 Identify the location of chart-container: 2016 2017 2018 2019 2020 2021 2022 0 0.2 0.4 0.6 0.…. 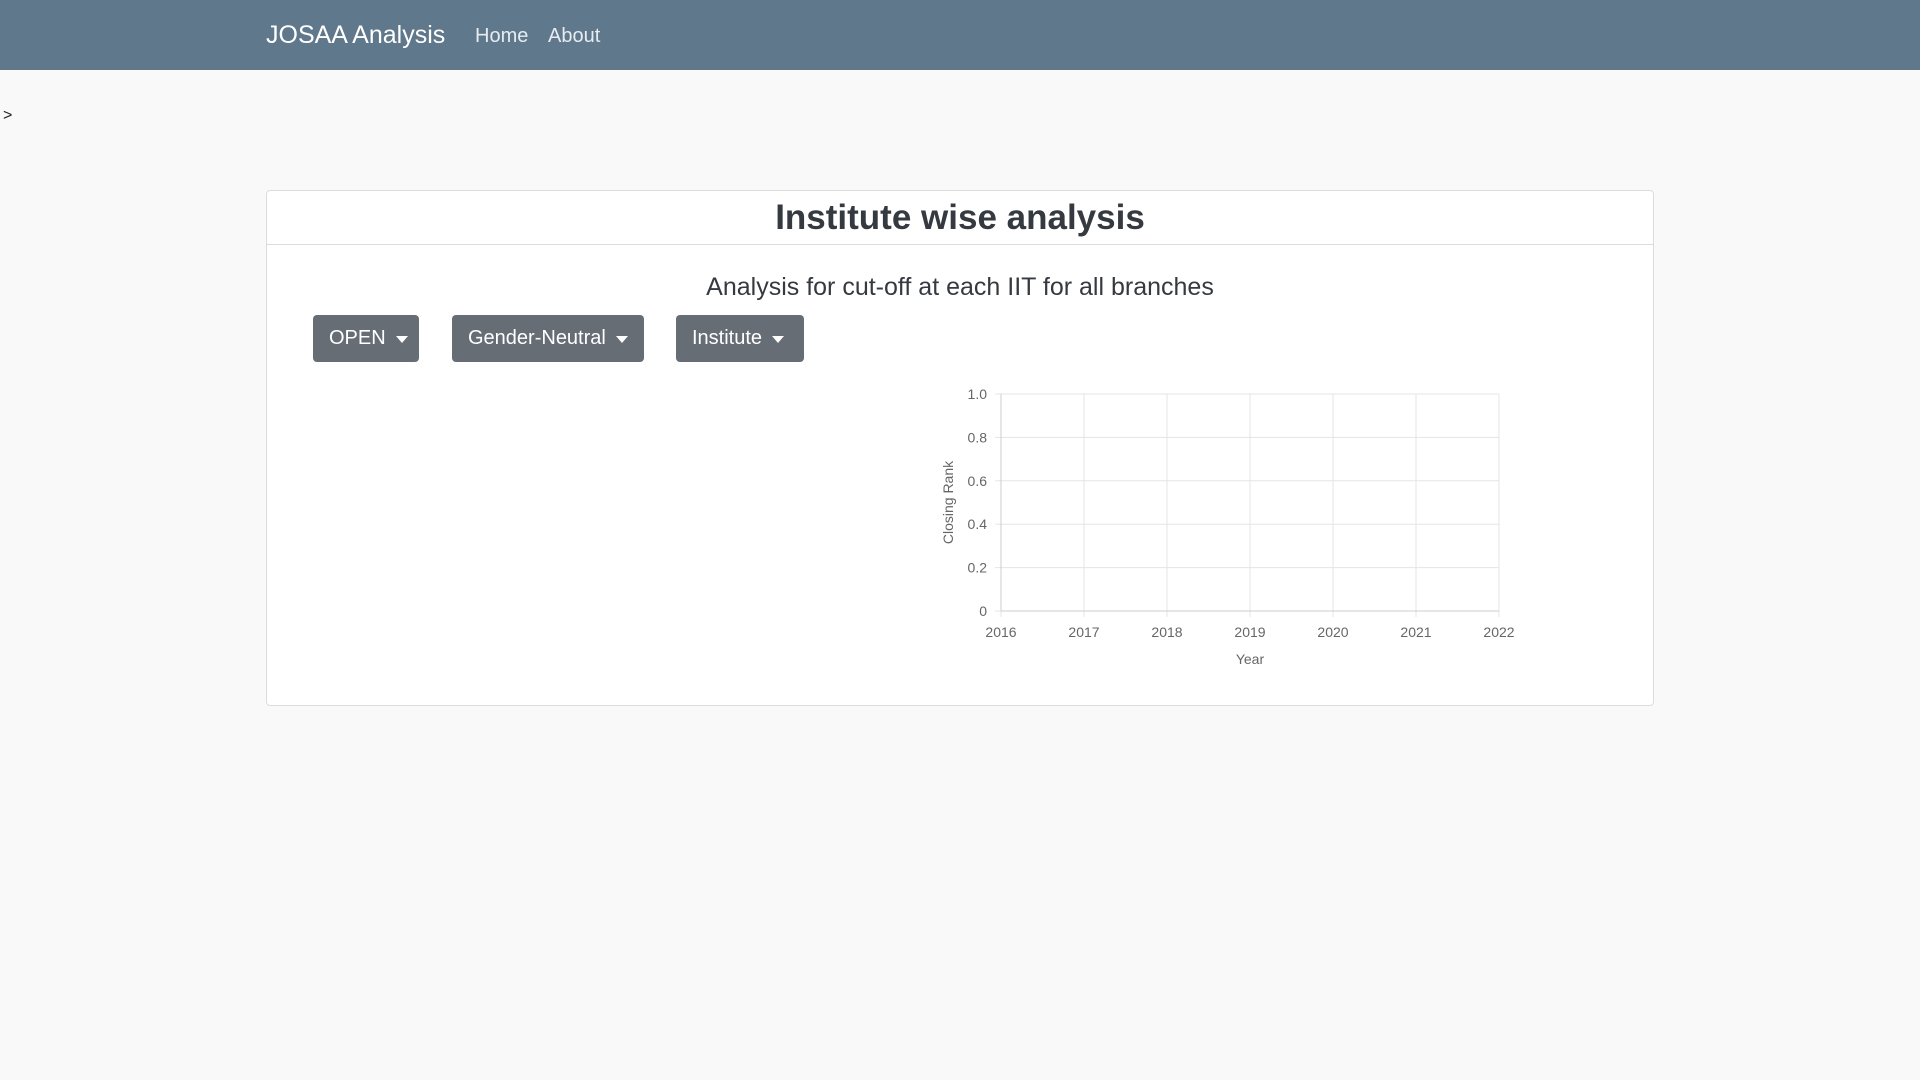
(1107, 536).